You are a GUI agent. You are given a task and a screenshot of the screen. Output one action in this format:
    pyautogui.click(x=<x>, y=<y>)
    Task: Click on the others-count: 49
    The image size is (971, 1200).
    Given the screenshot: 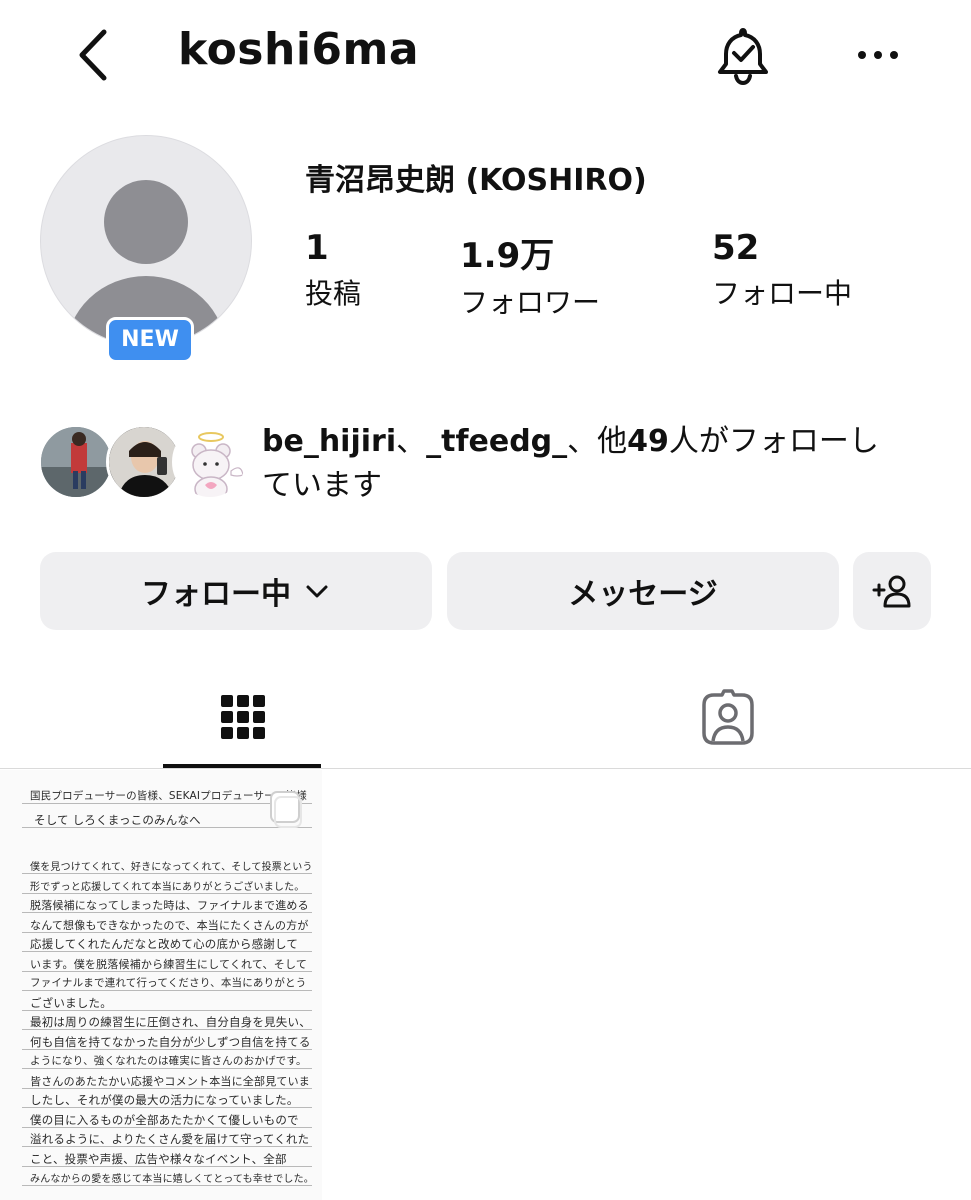 What is the action you would take?
    pyautogui.click(x=648, y=441)
    